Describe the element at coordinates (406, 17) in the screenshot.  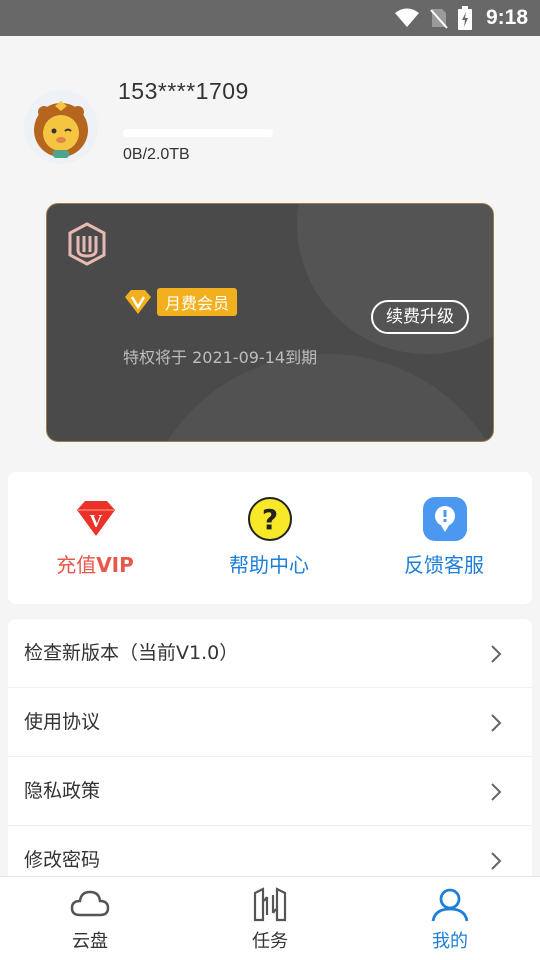
I see `wifi-icon` at that location.